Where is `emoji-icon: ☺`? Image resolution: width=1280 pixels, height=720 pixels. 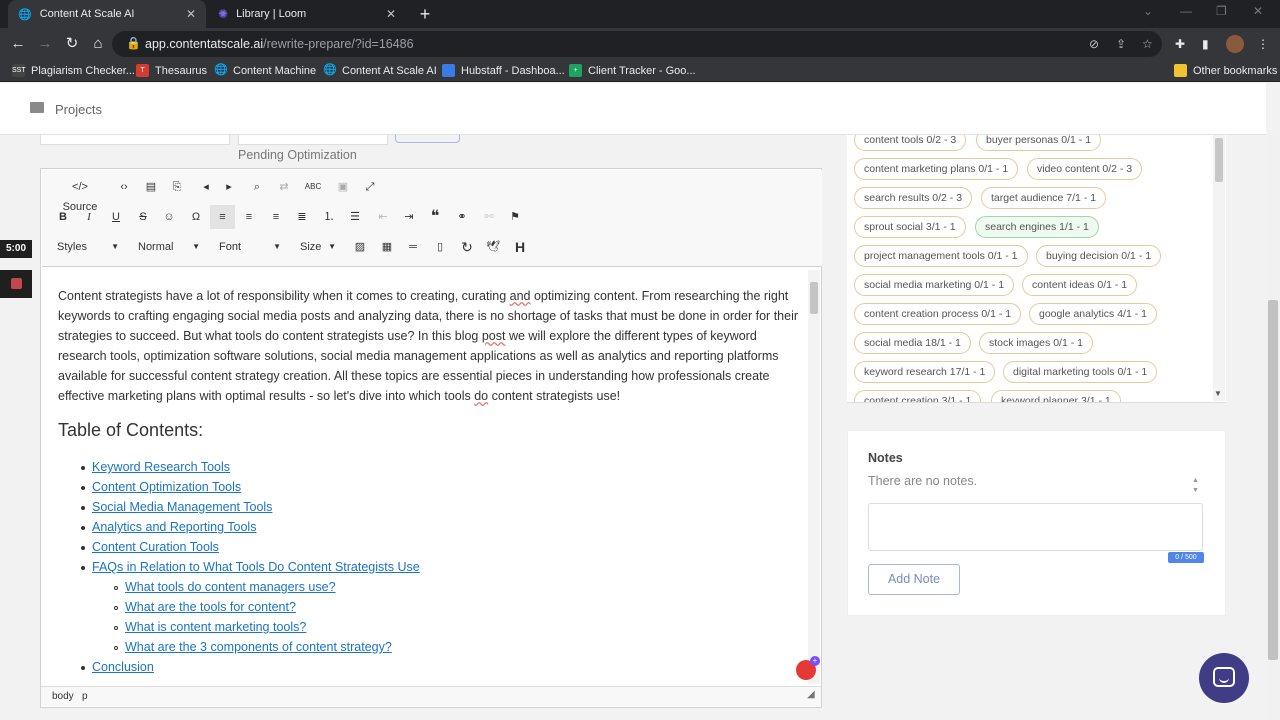
emoji-icon: ☺ is located at coordinates (169, 217).